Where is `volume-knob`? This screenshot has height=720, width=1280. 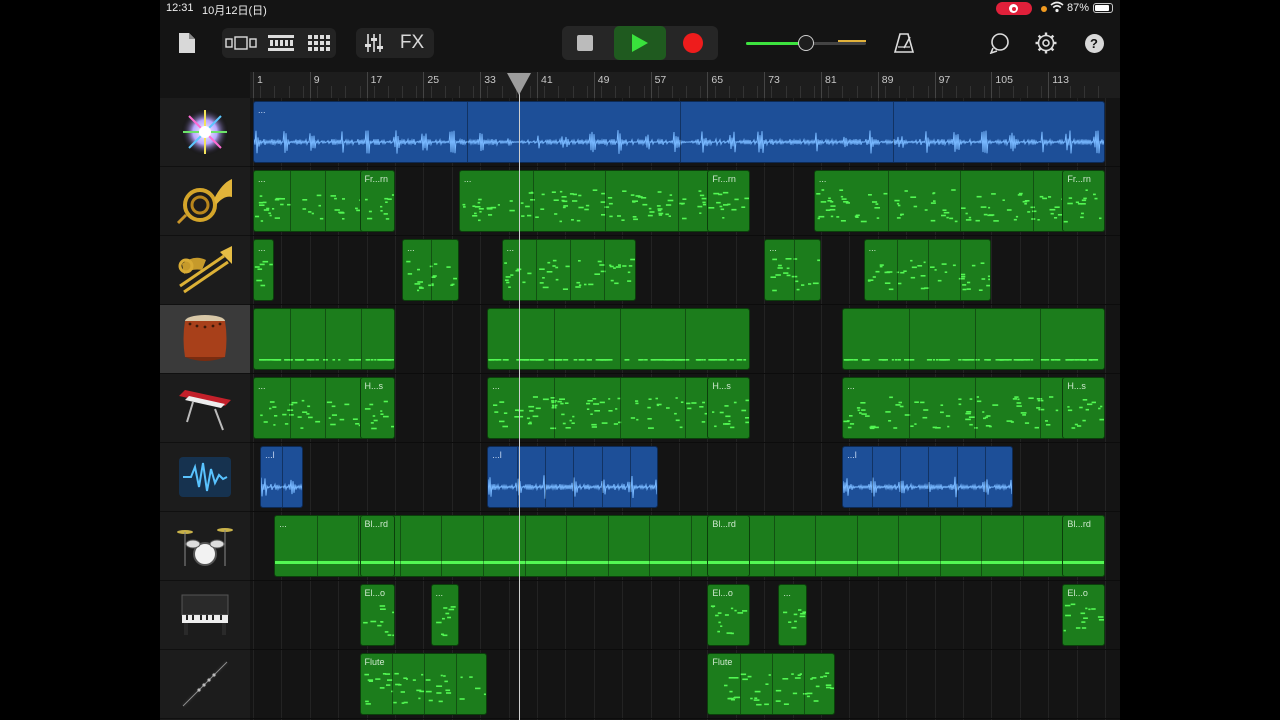 volume-knob is located at coordinates (806, 43).